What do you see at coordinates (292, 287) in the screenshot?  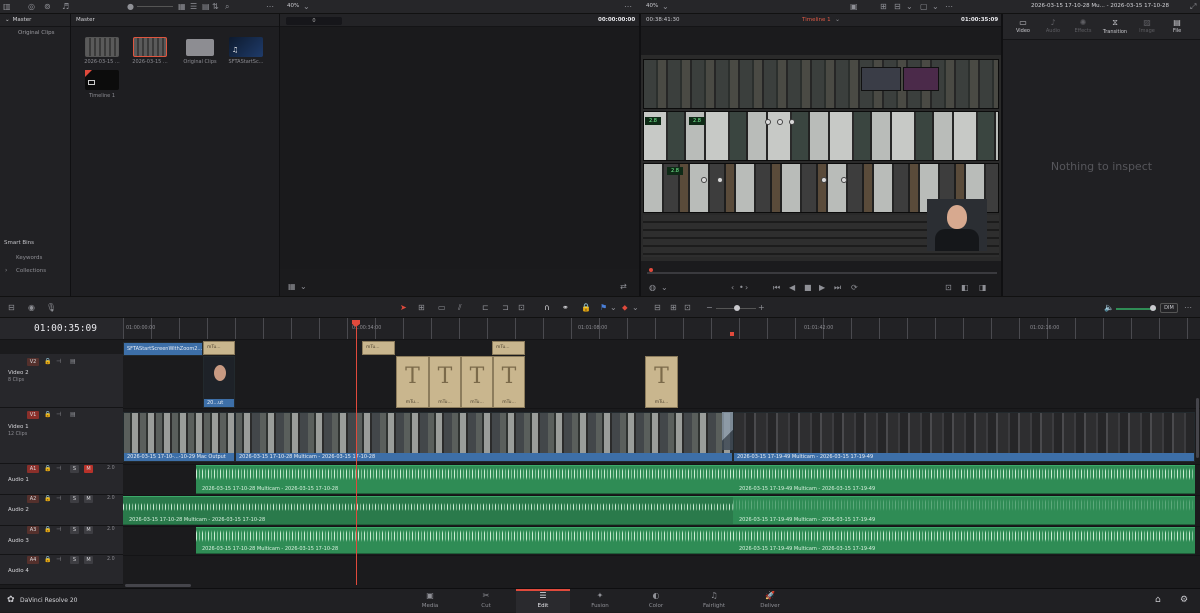 I see `grid-overlay-icon: ▦` at bounding box center [292, 287].